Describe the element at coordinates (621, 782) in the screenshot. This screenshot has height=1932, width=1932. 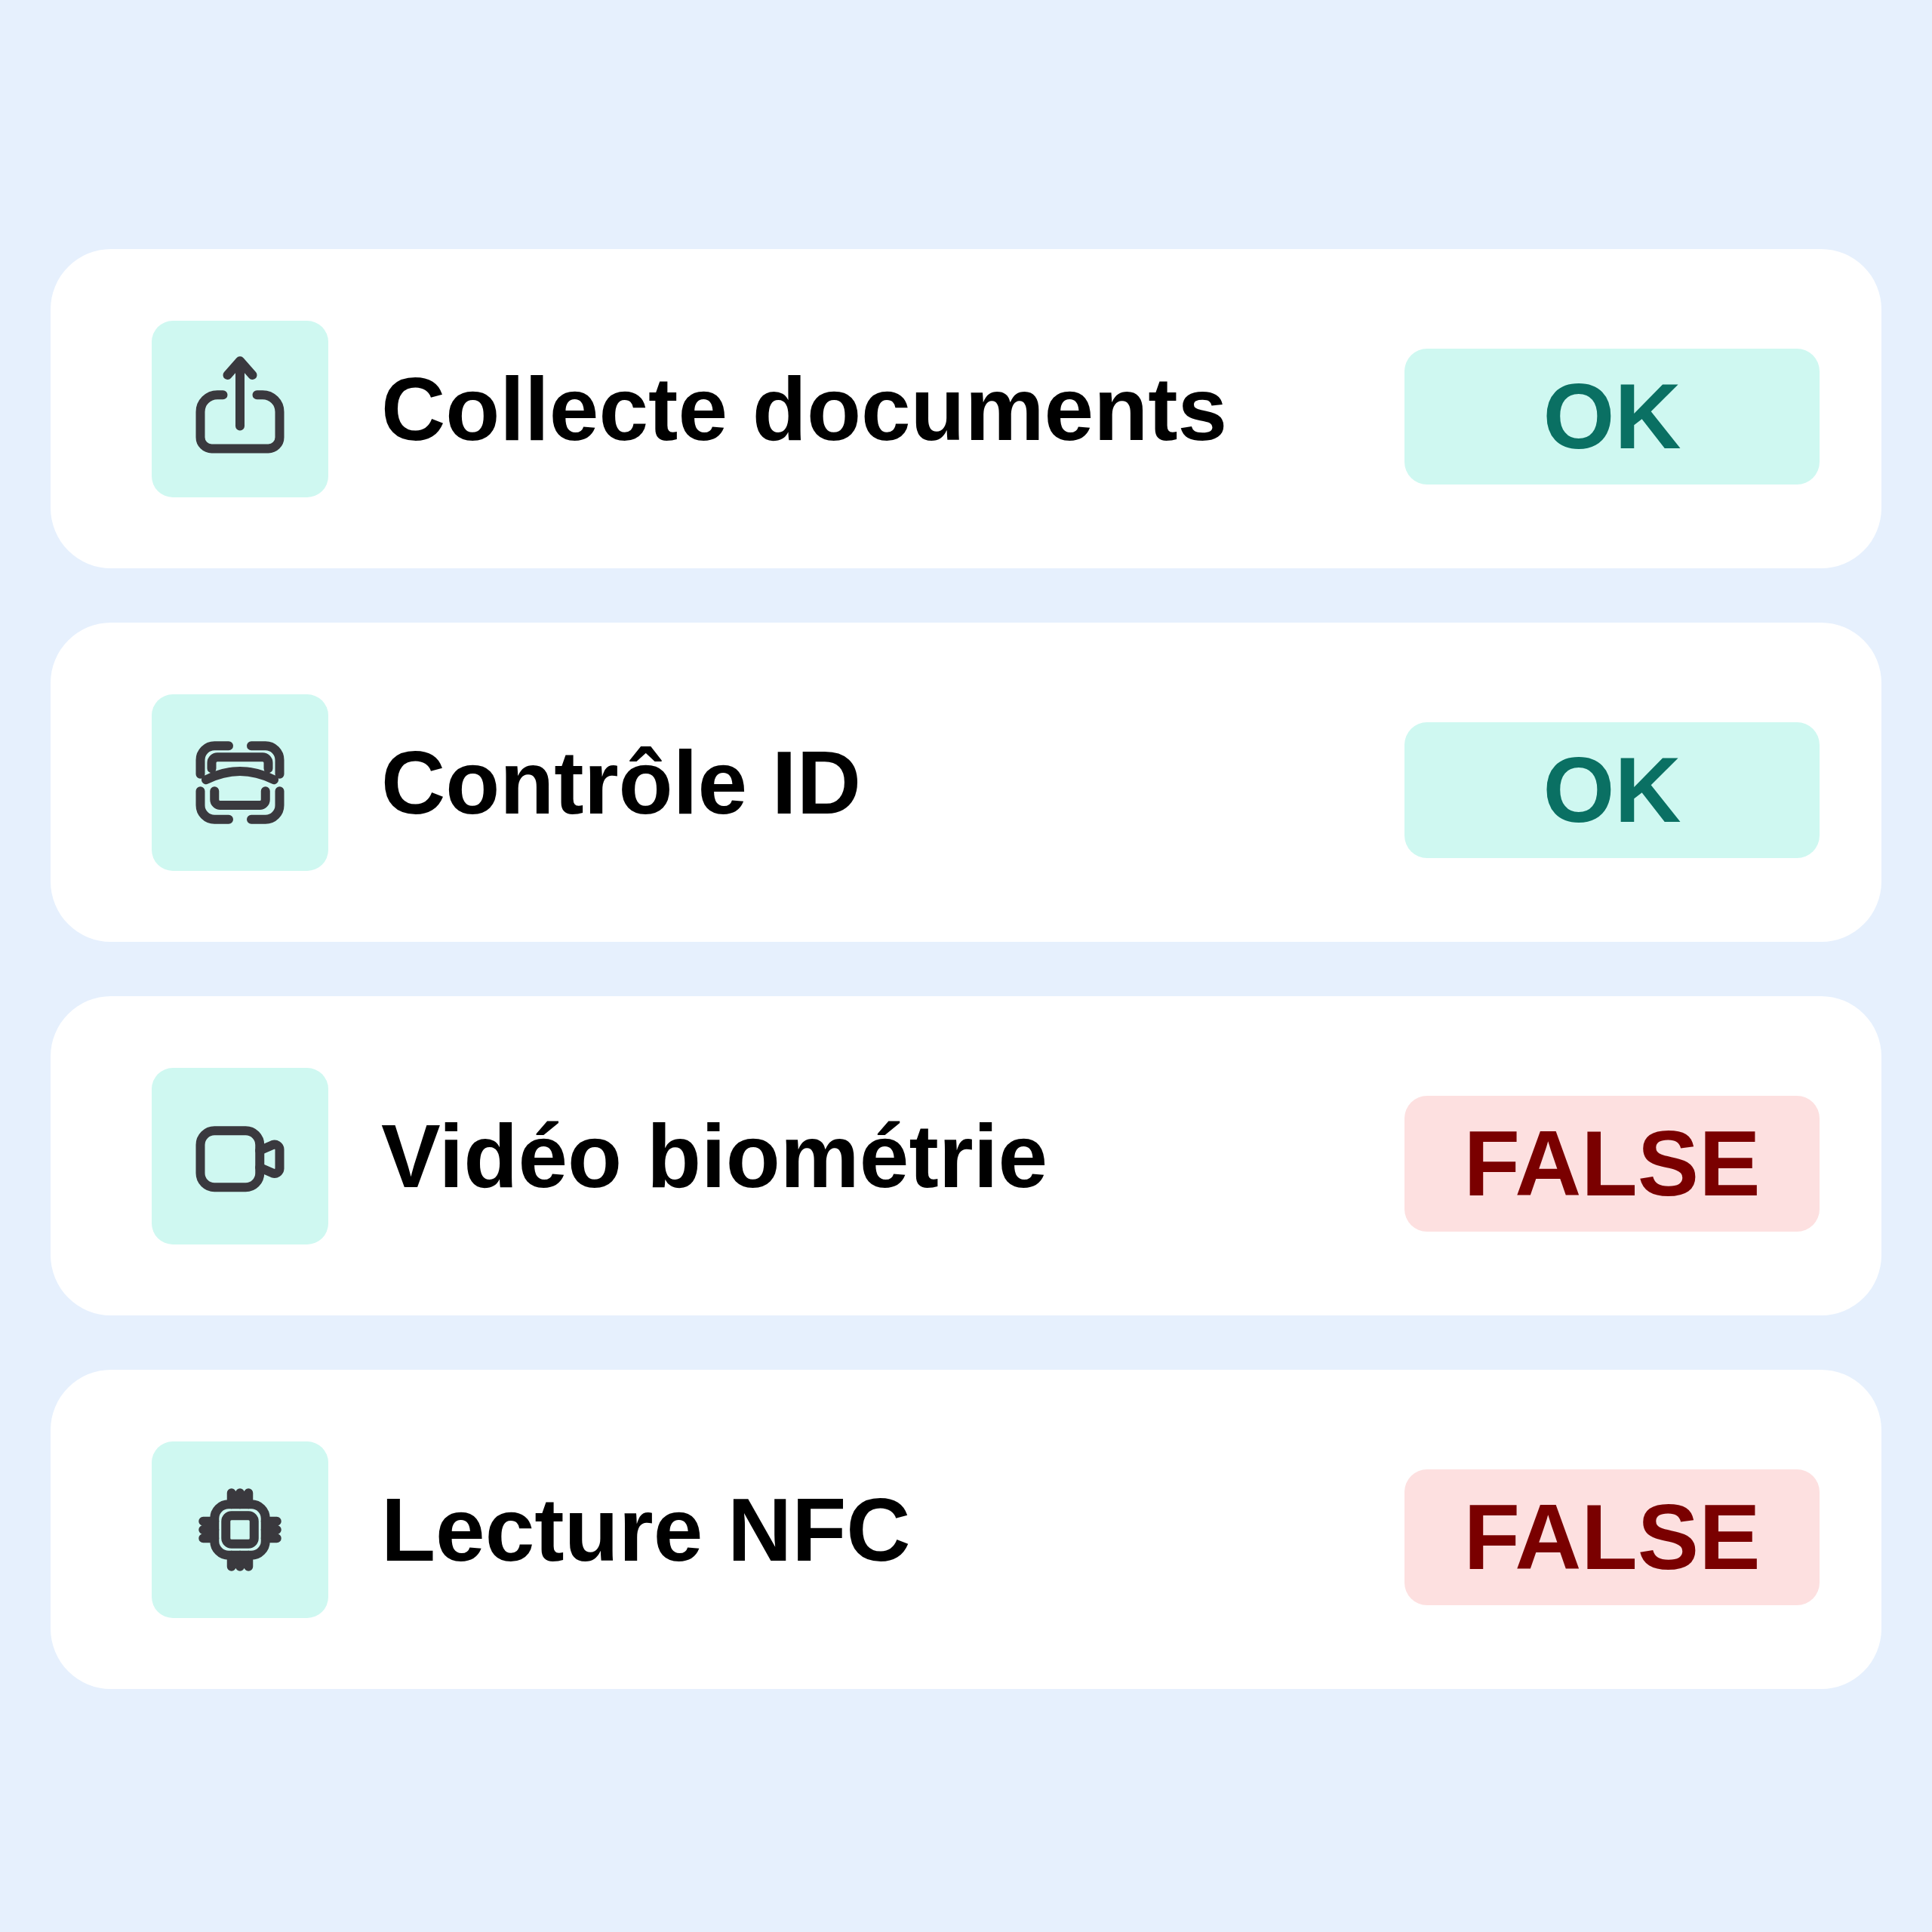
I see `check-label: Contrôle ID` at that location.